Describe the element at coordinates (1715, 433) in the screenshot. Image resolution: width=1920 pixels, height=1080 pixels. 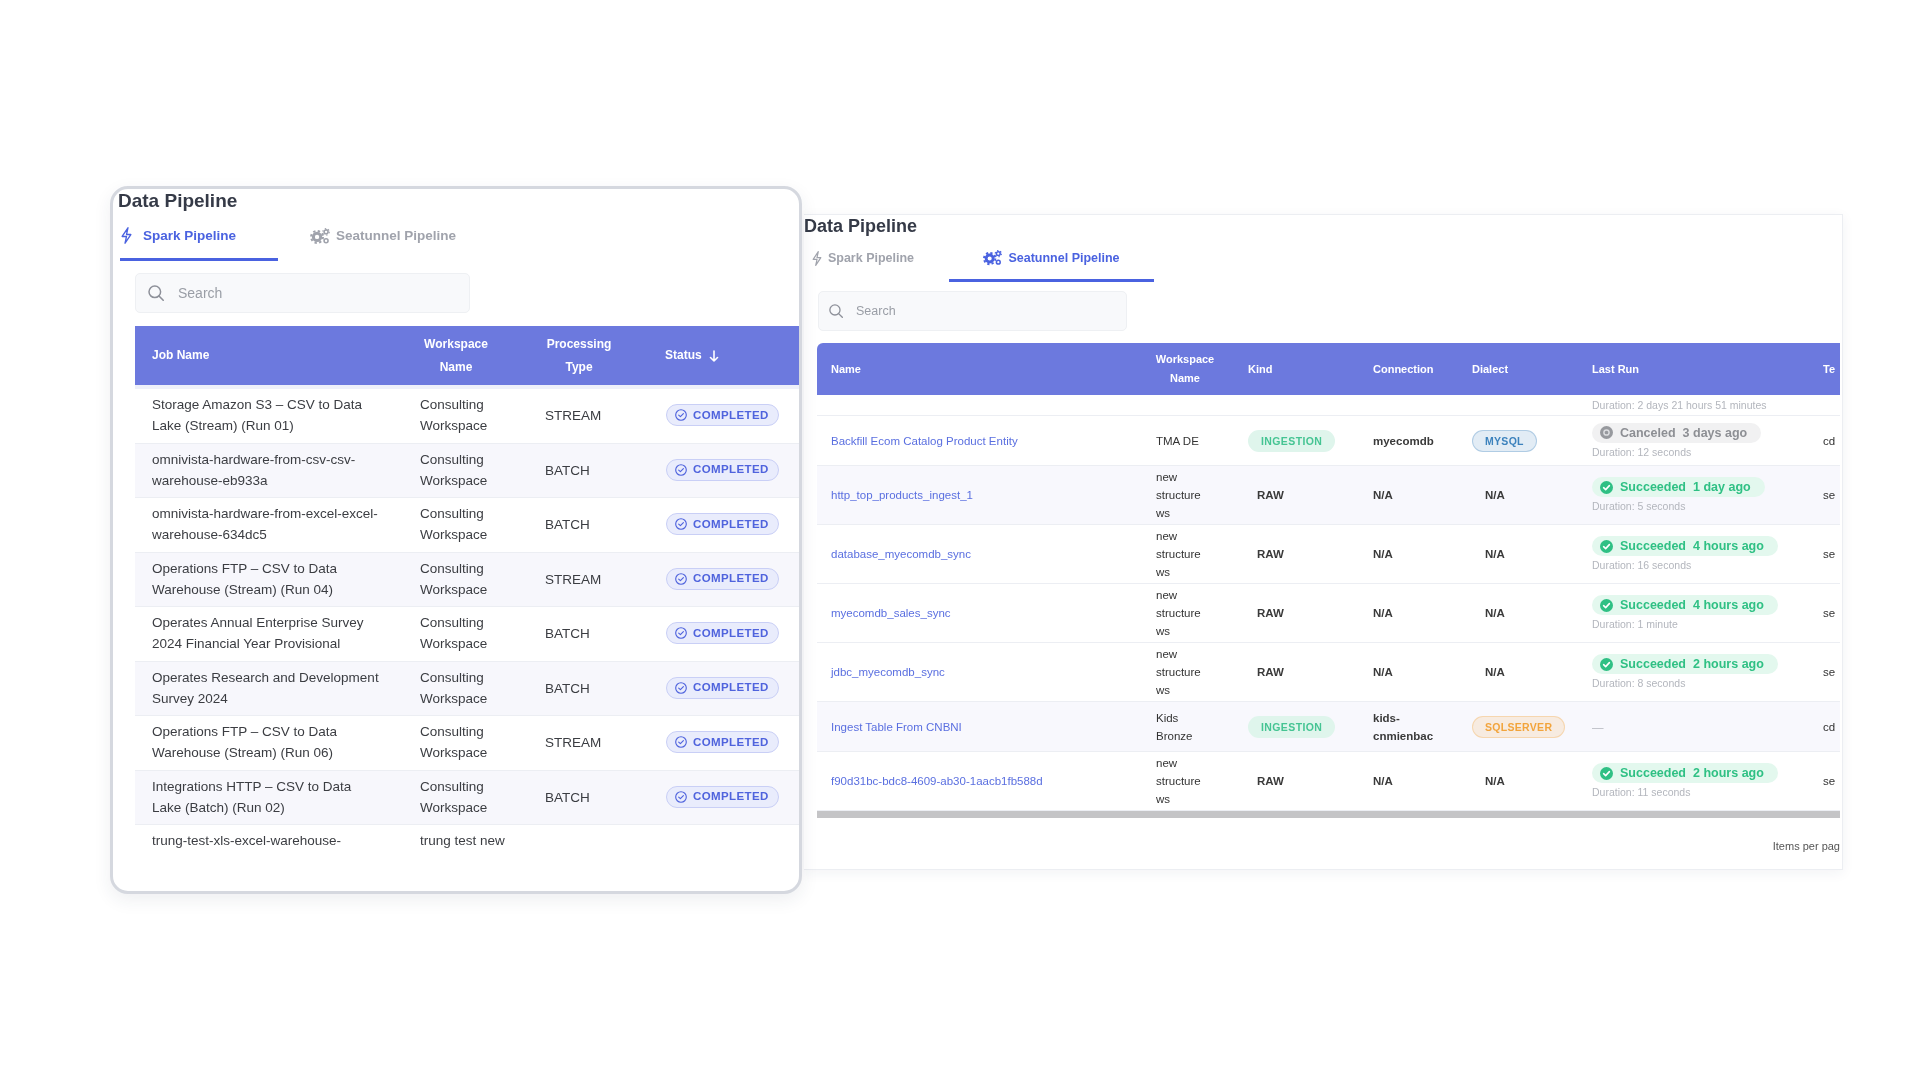
I see `run-time: 3 days ago` at that location.